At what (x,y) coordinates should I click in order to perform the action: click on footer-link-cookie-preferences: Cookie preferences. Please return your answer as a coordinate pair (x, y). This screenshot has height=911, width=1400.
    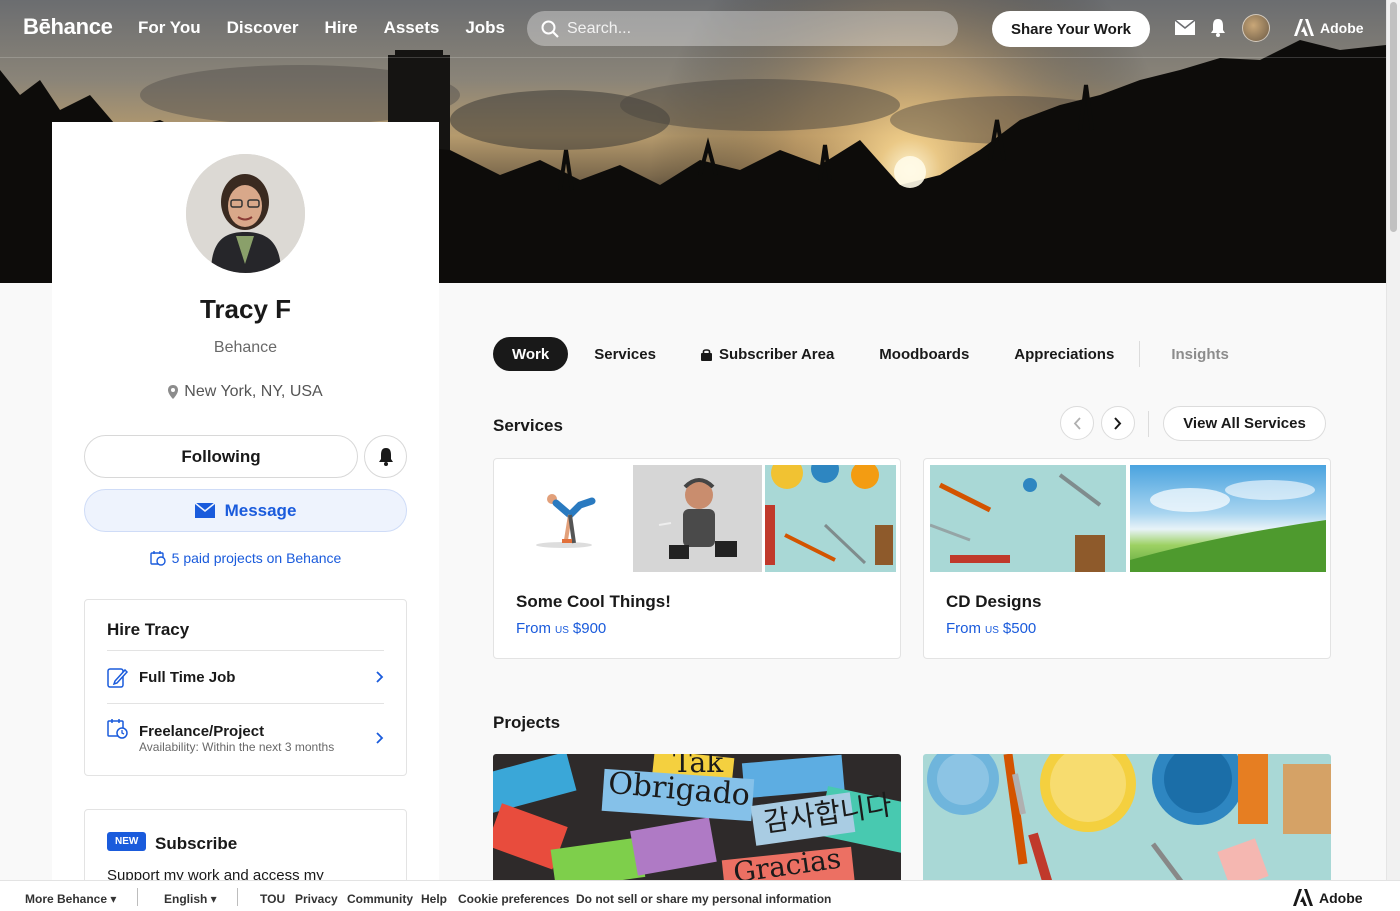
    Looking at the image, I should click on (513, 899).